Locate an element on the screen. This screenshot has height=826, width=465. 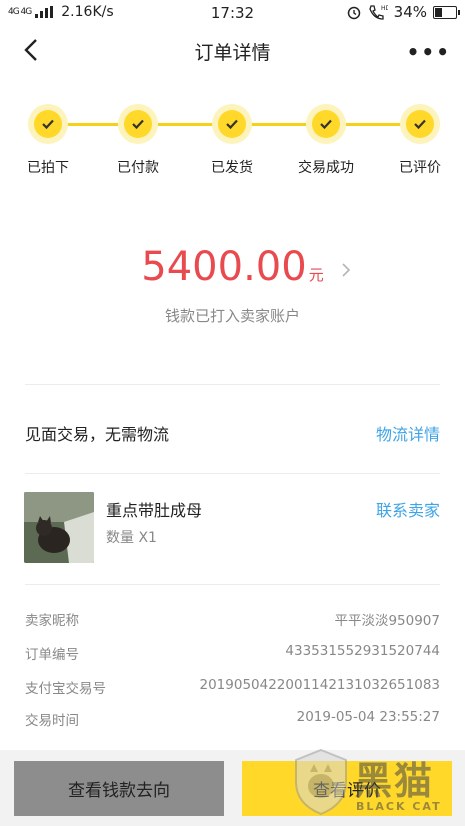
info-value: 433531552931520744 is located at coordinates (362, 651).